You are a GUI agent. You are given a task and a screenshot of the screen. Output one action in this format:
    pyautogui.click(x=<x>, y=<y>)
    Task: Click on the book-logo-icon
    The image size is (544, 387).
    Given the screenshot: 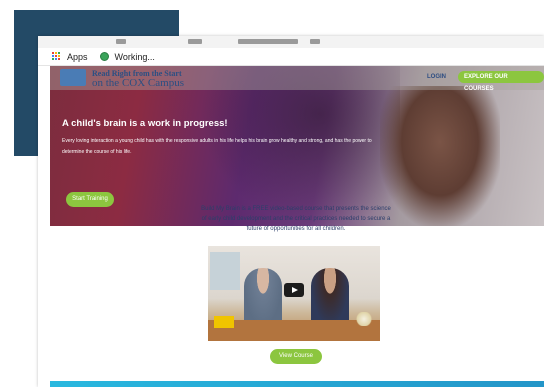 What is the action you would take?
    pyautogui.click(x=73, y=77)
    